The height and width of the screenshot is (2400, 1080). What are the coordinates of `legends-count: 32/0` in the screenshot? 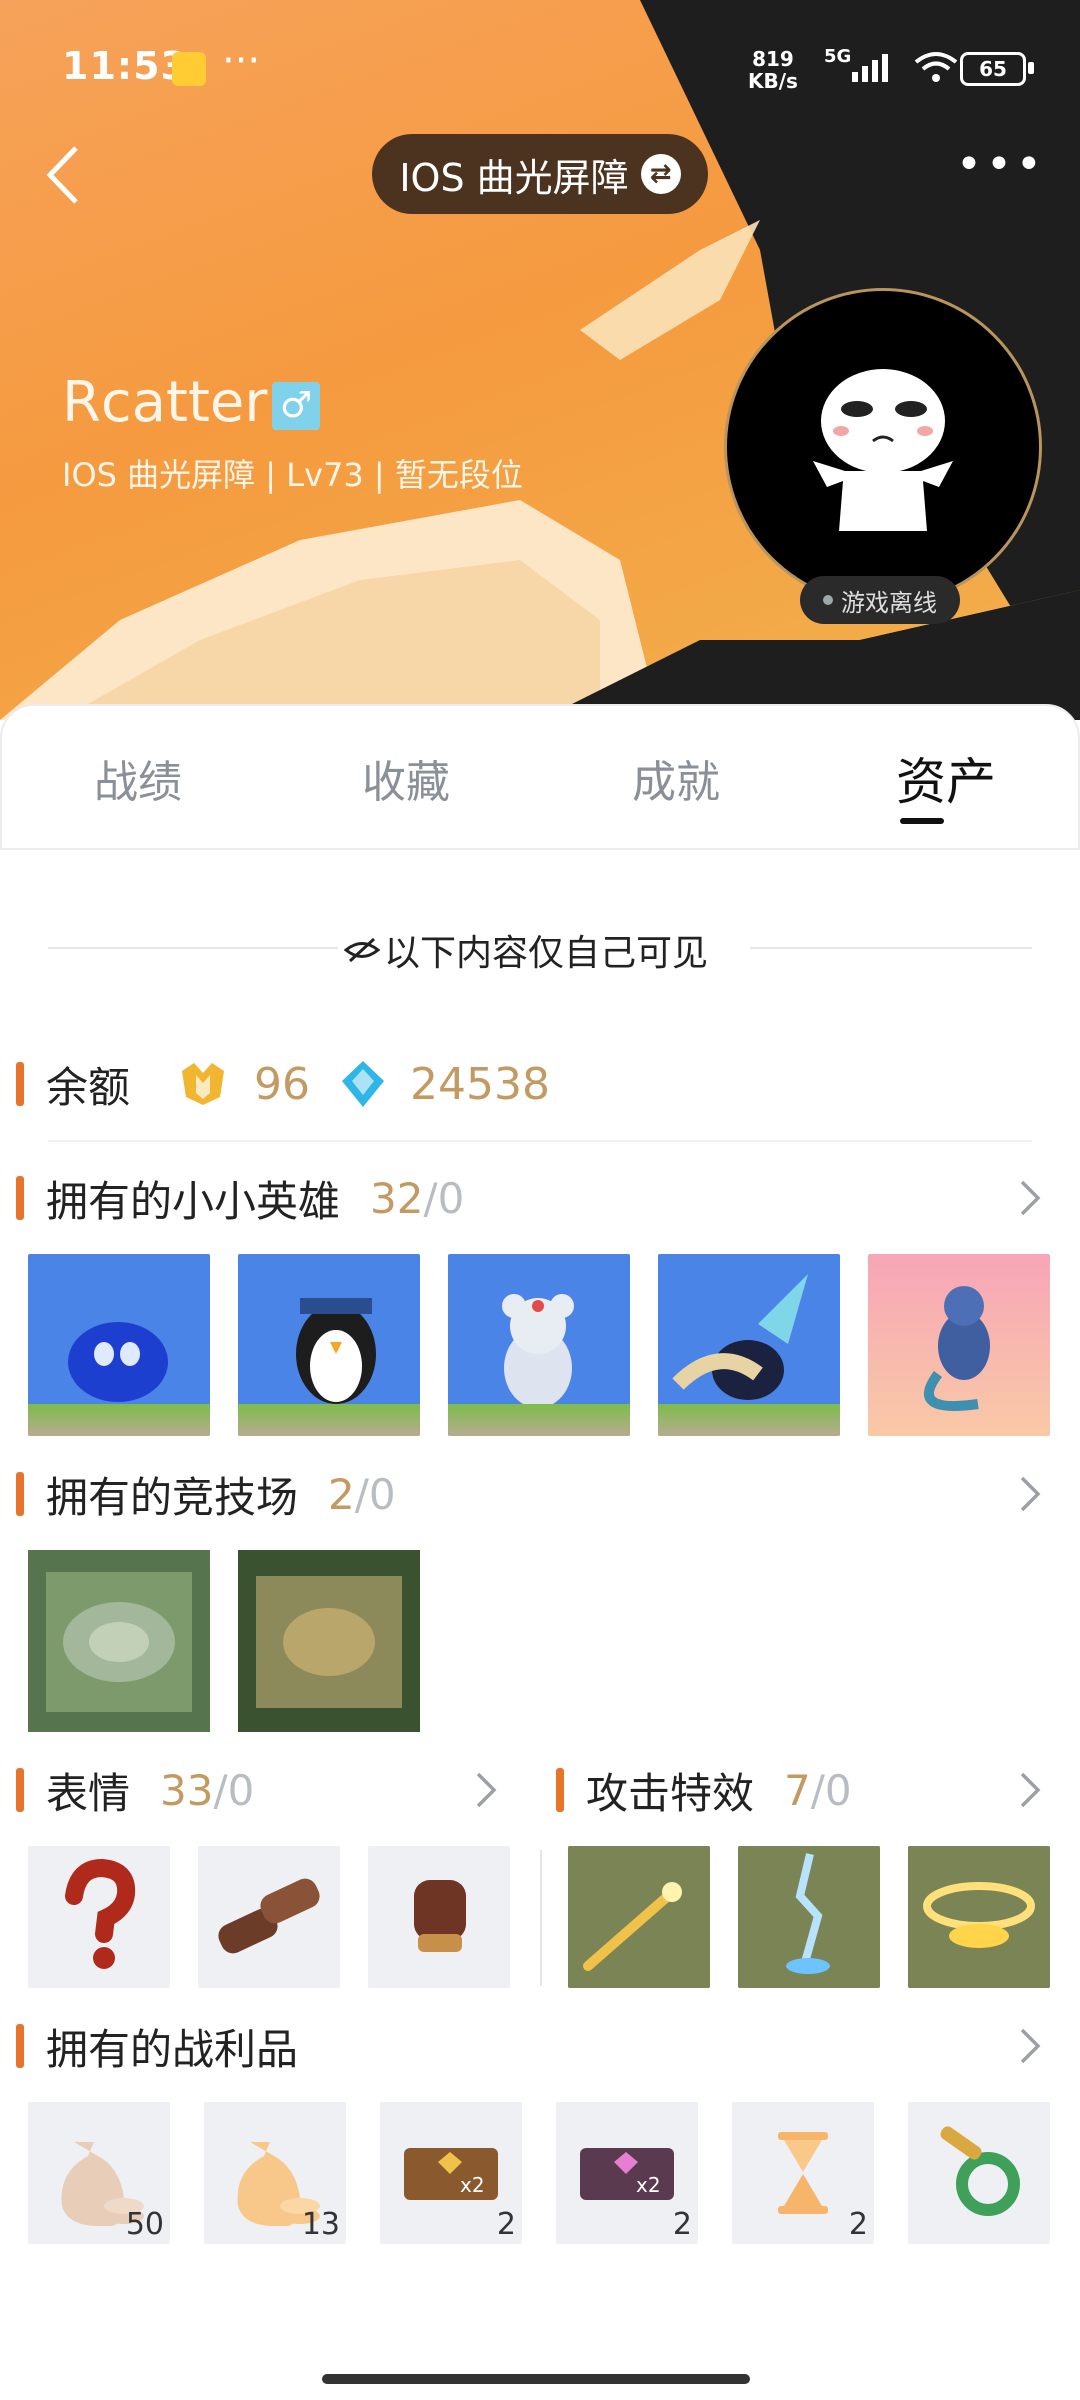 It's located at (417, 1198).